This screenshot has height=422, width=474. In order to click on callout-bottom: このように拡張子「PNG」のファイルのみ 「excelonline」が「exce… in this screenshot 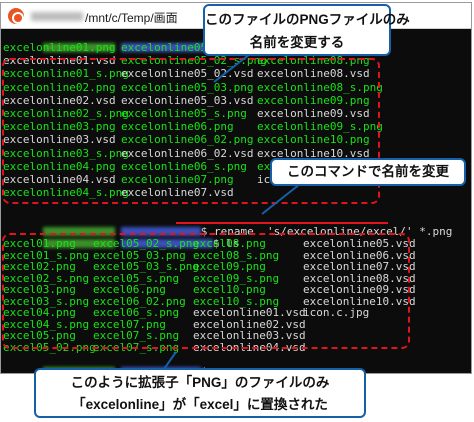, I will do `click(200, 393)`.